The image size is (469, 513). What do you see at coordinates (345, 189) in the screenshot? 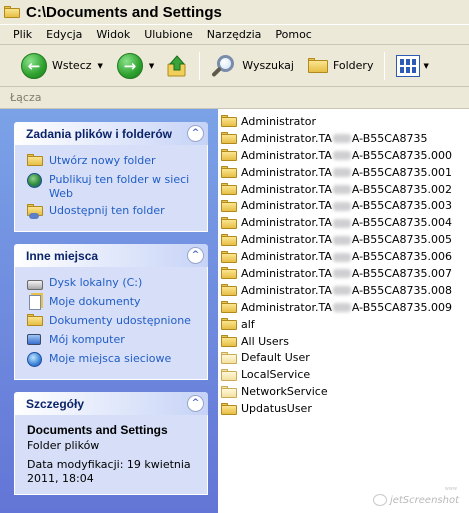
I see `folder-item: Administrator.TA A-B55CA8735.002` at bounding box center [345, 189].